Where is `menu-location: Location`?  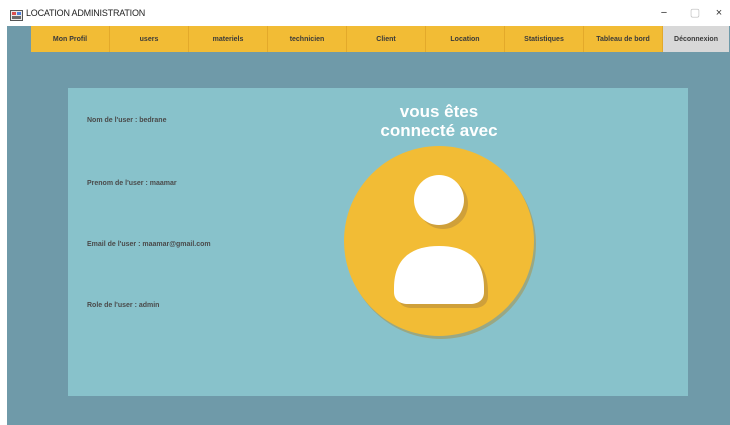 menu-location: Location is located at coordinates (465, 39).